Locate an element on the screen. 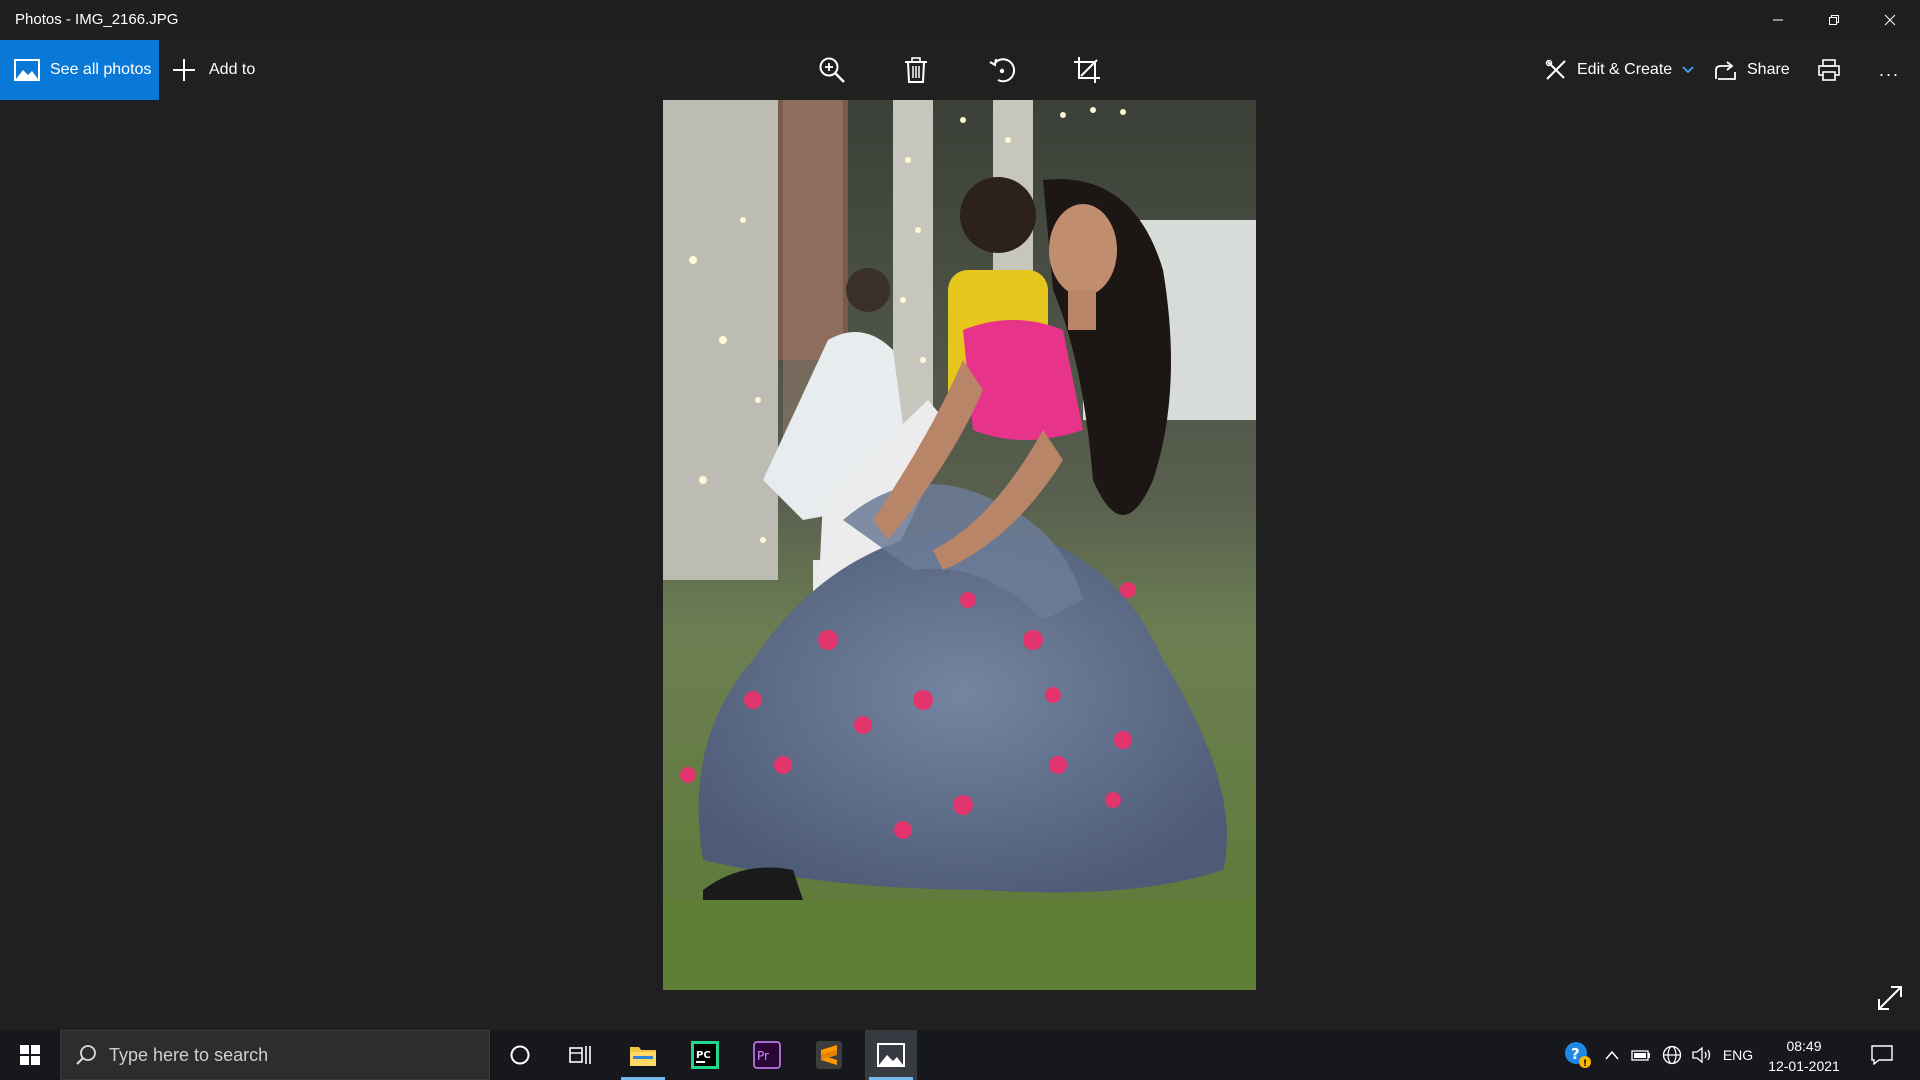 The width and height of the screenshot is (1920, 1080). start-button is located at coordinates (30, 1055).